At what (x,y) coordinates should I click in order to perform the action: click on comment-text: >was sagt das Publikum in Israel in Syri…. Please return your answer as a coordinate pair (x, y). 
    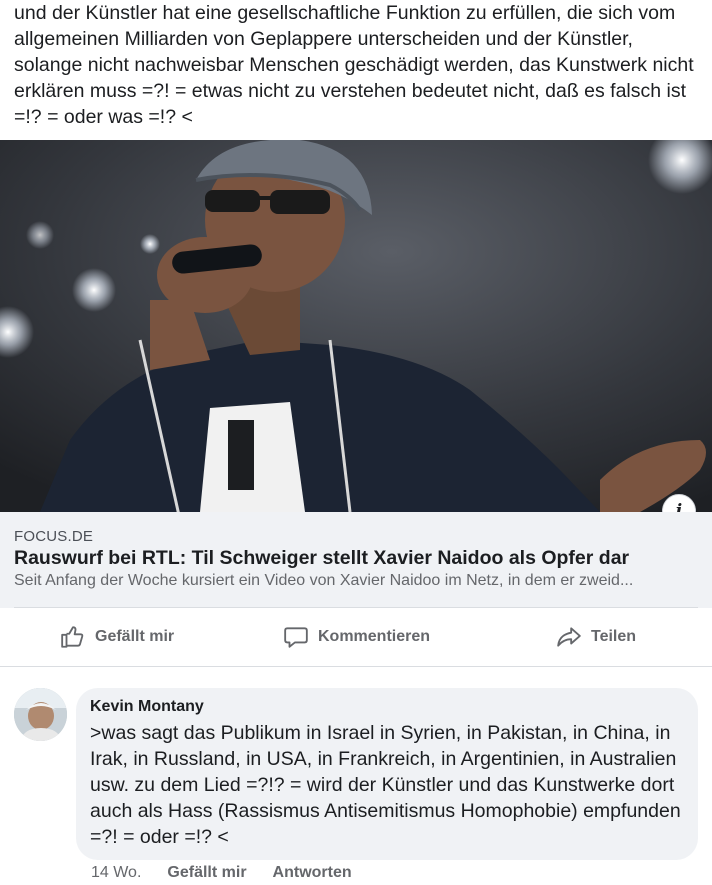
    Looking at the image, I should click on (385, 785).